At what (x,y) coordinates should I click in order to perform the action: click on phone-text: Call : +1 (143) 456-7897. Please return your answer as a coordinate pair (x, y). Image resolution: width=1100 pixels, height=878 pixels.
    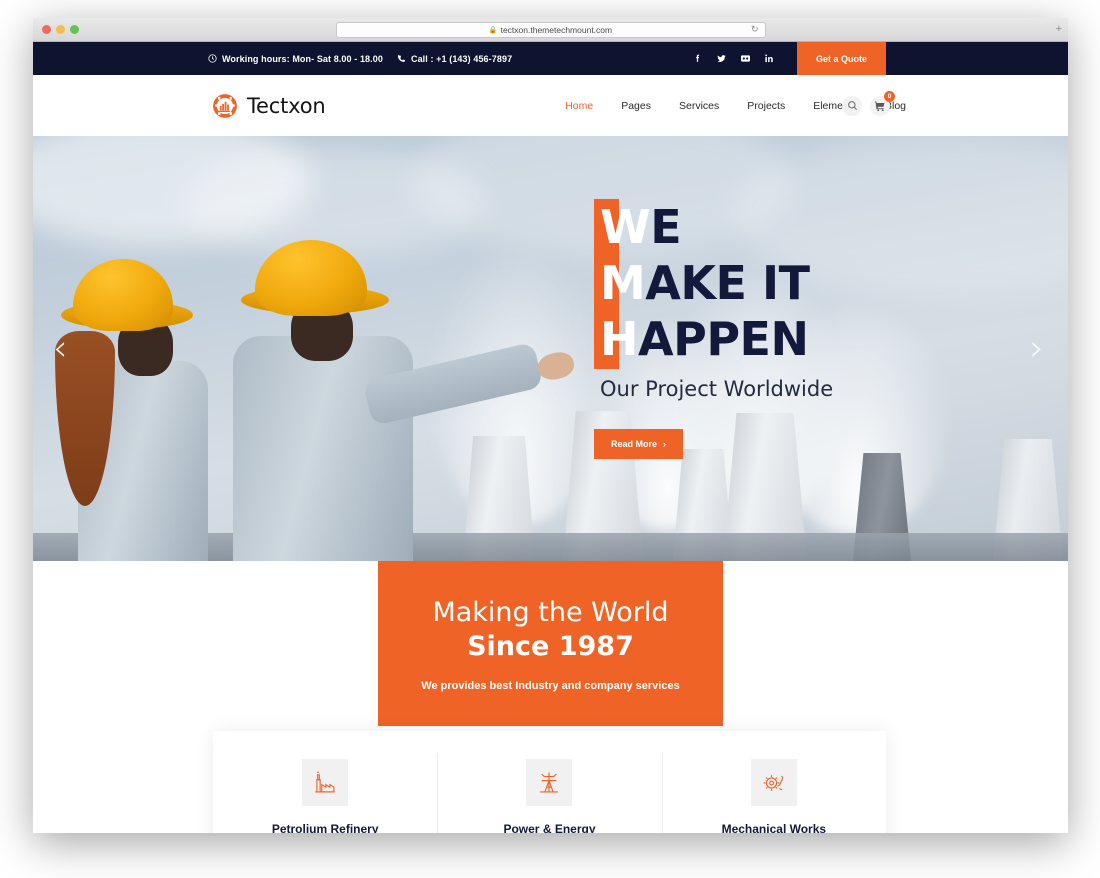
    Looking at the image, I should click on (461, 58).